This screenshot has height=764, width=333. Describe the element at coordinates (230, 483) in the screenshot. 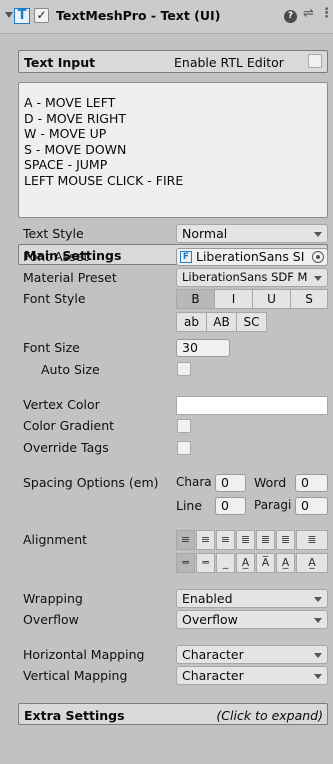

I see `char-spacing-input: 0` at that location.